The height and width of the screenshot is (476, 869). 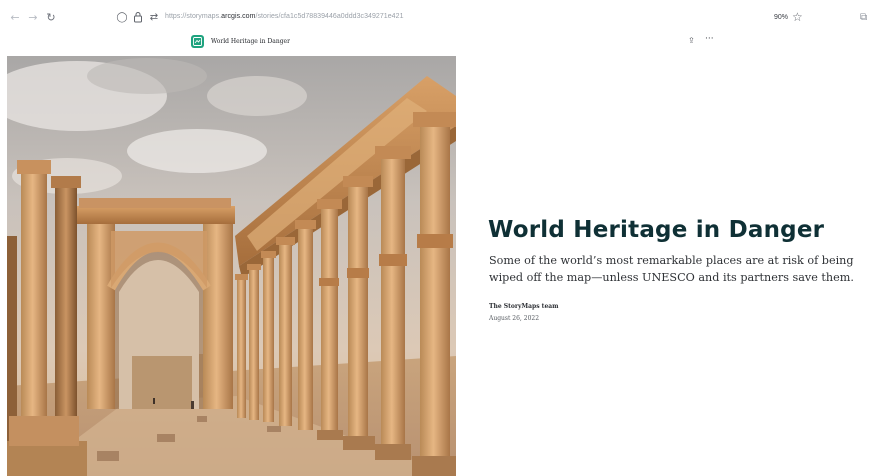 What do you see at coordinates (656, 230) in the screenshot?
I see `story-title: World Heritage in Danger` at bounding box center [656, 230].